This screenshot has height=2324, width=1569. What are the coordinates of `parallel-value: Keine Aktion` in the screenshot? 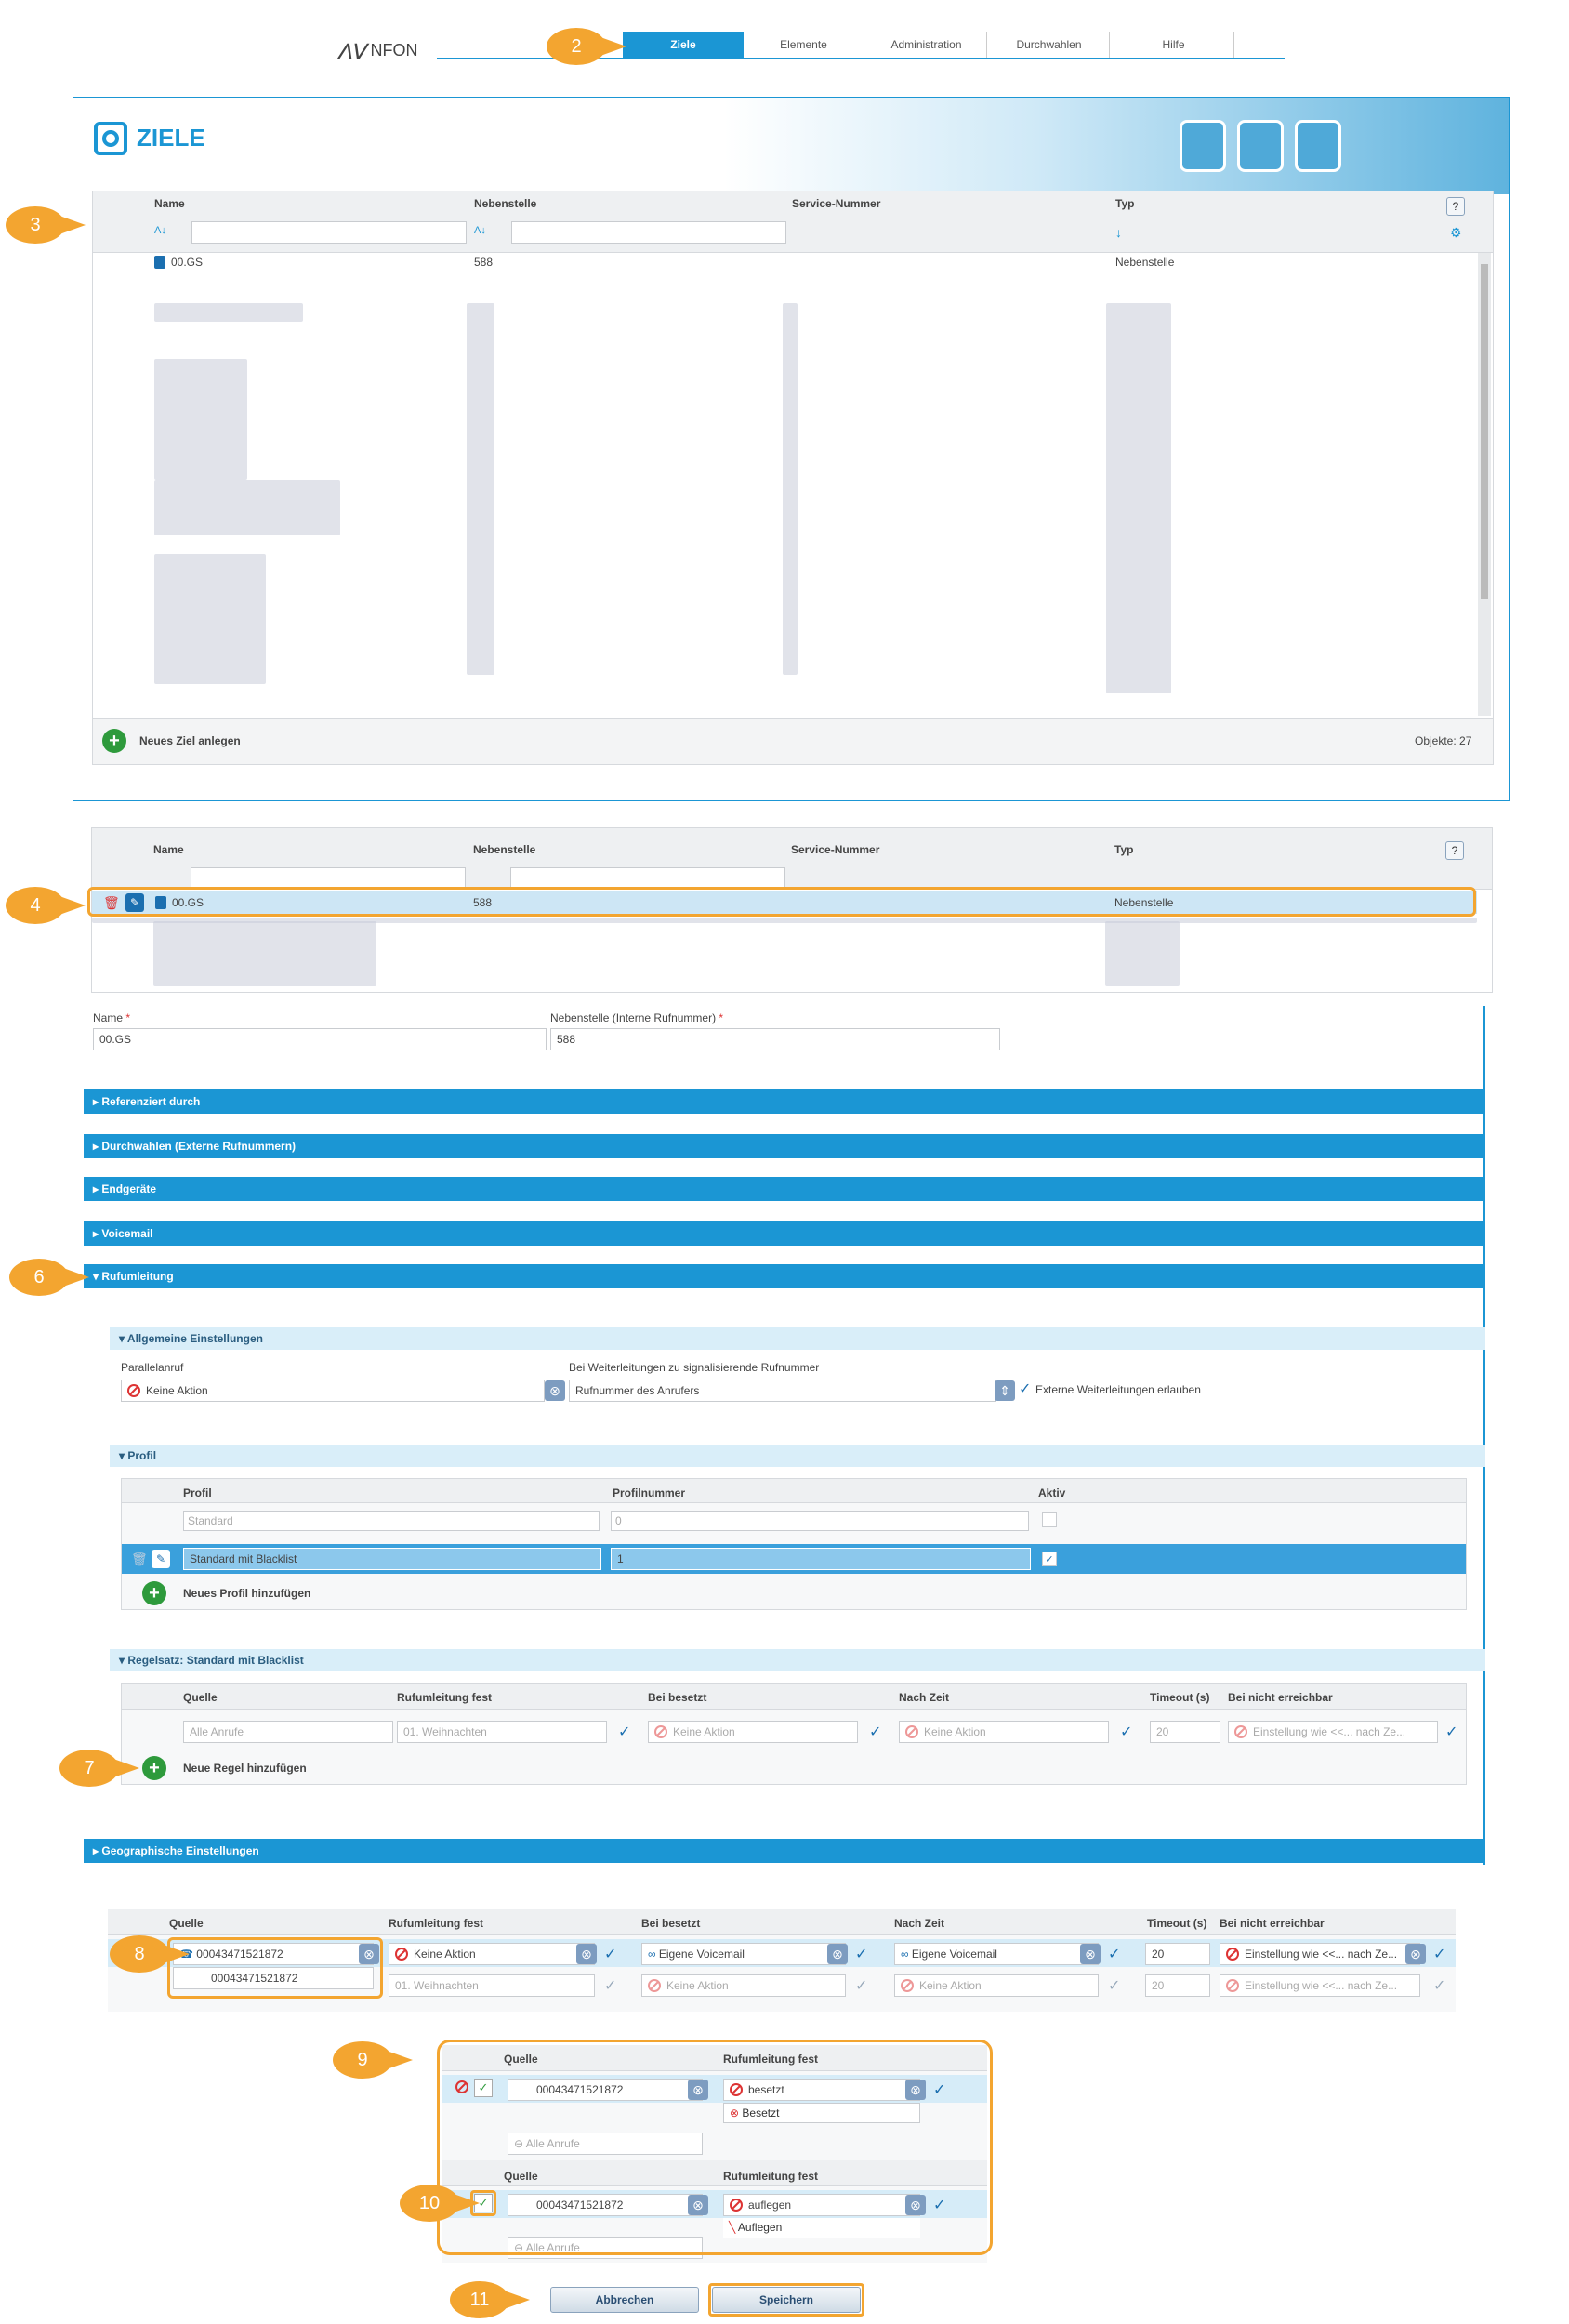 It's located at (177, 1390).